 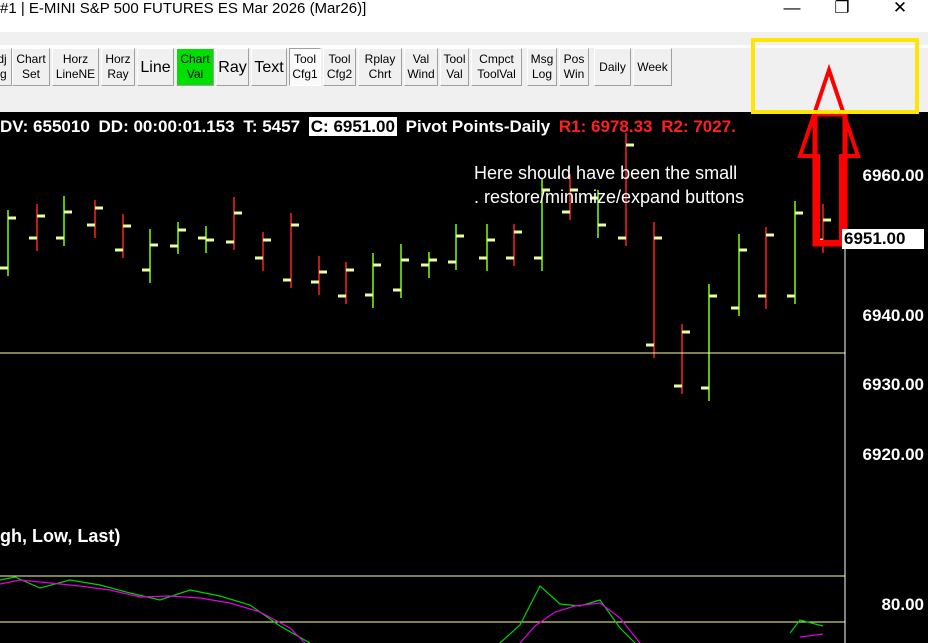 What do you see at coordinates (153, 611) in the screenshot?
I see `oscillator-line-magenta` at bounding box center [153, 611].